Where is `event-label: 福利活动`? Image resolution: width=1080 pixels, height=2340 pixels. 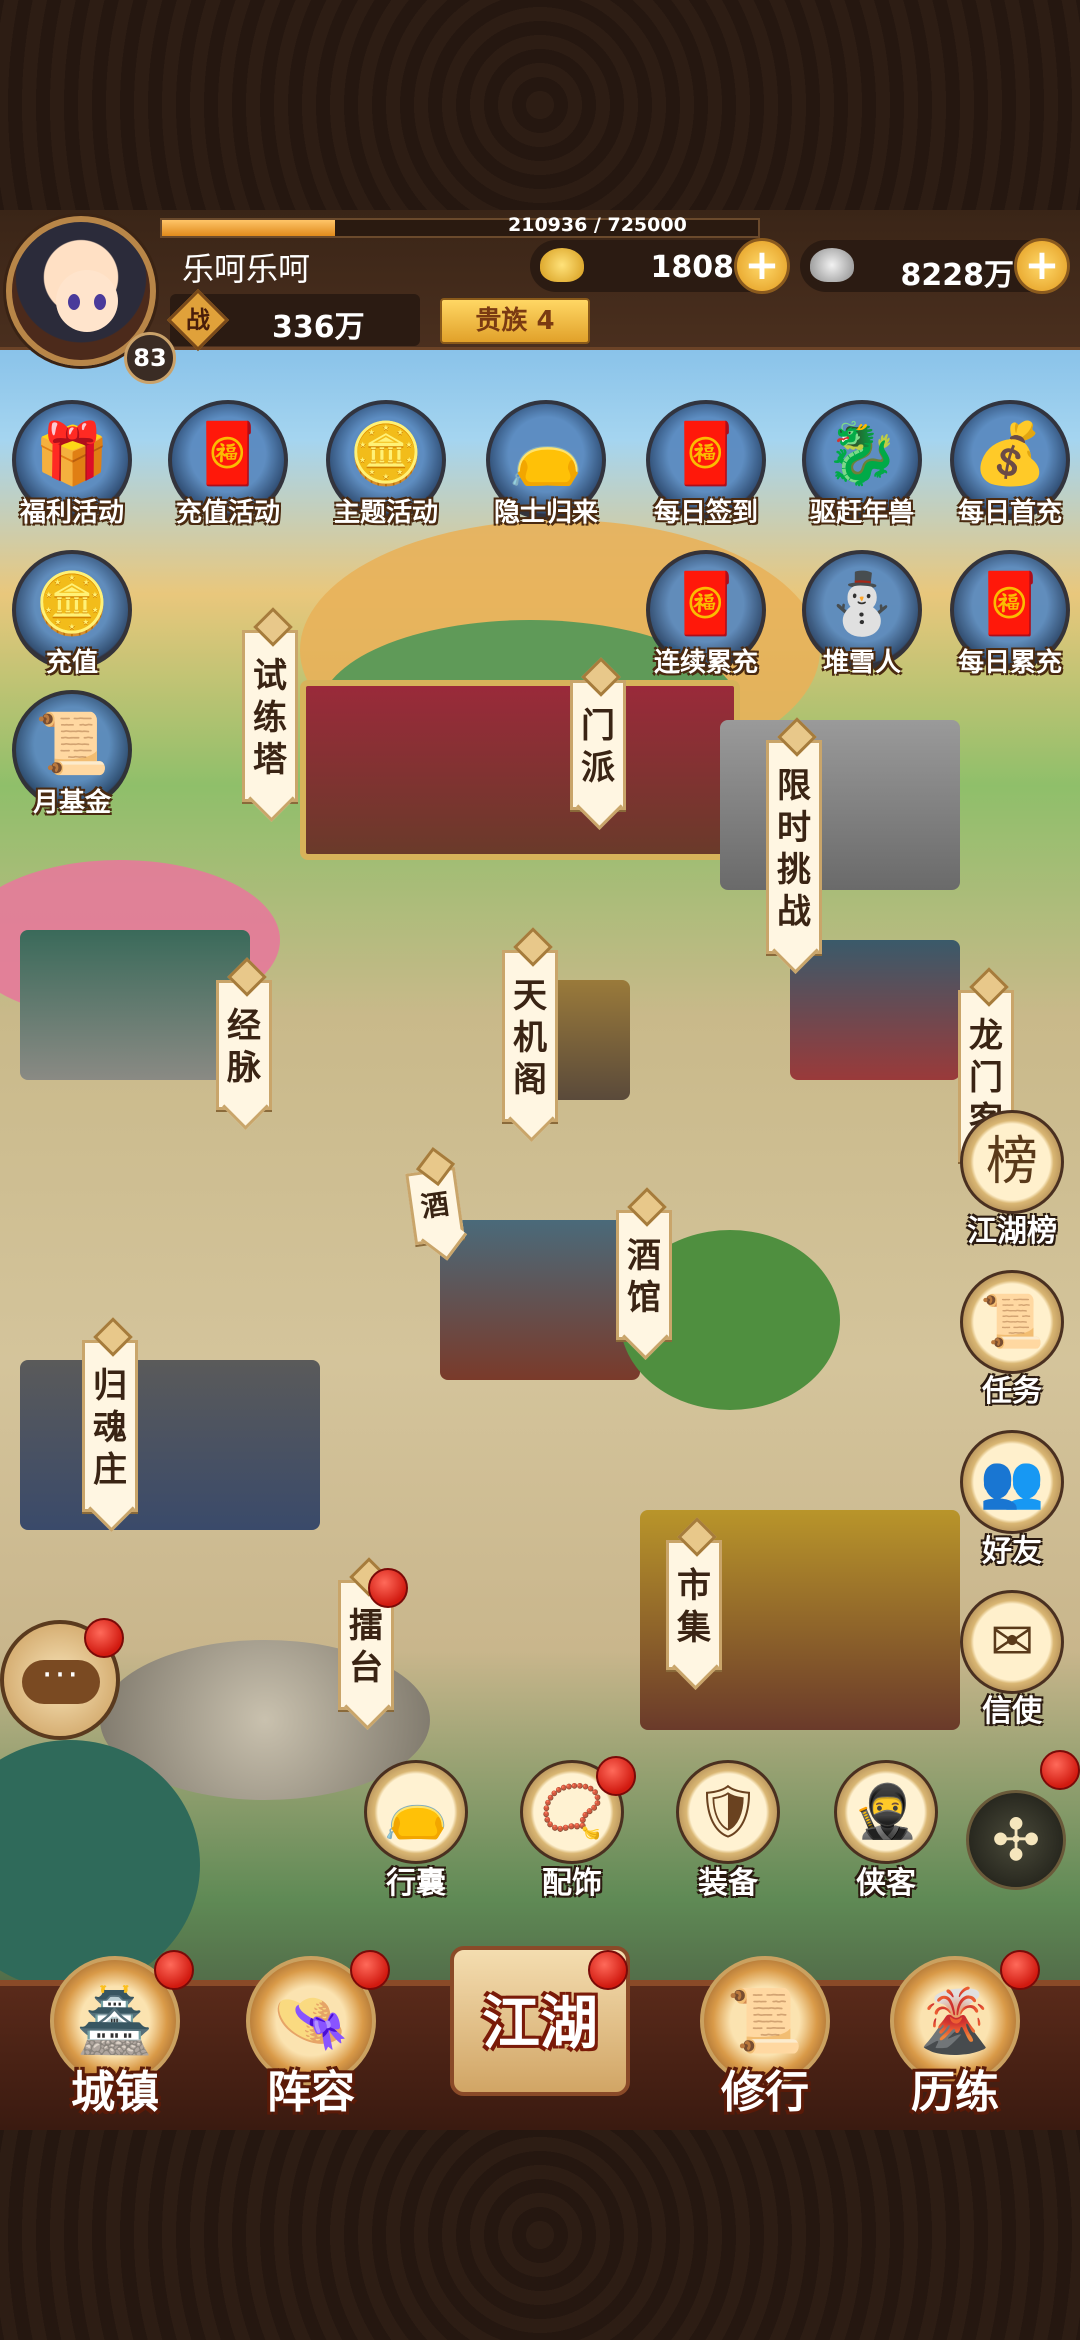
event-label: 福利活动 is located at coordinates (71, 513).